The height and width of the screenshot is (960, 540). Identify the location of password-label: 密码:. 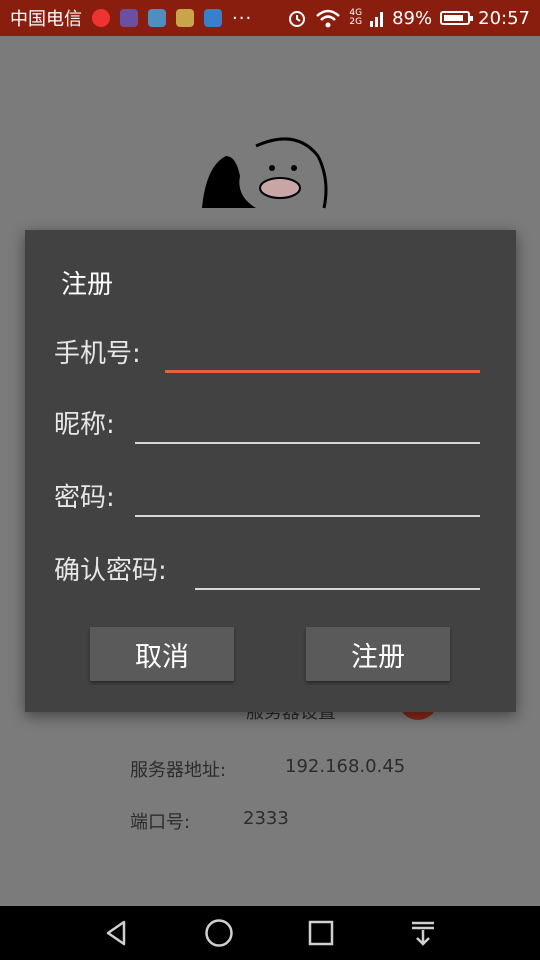
(84, 498).